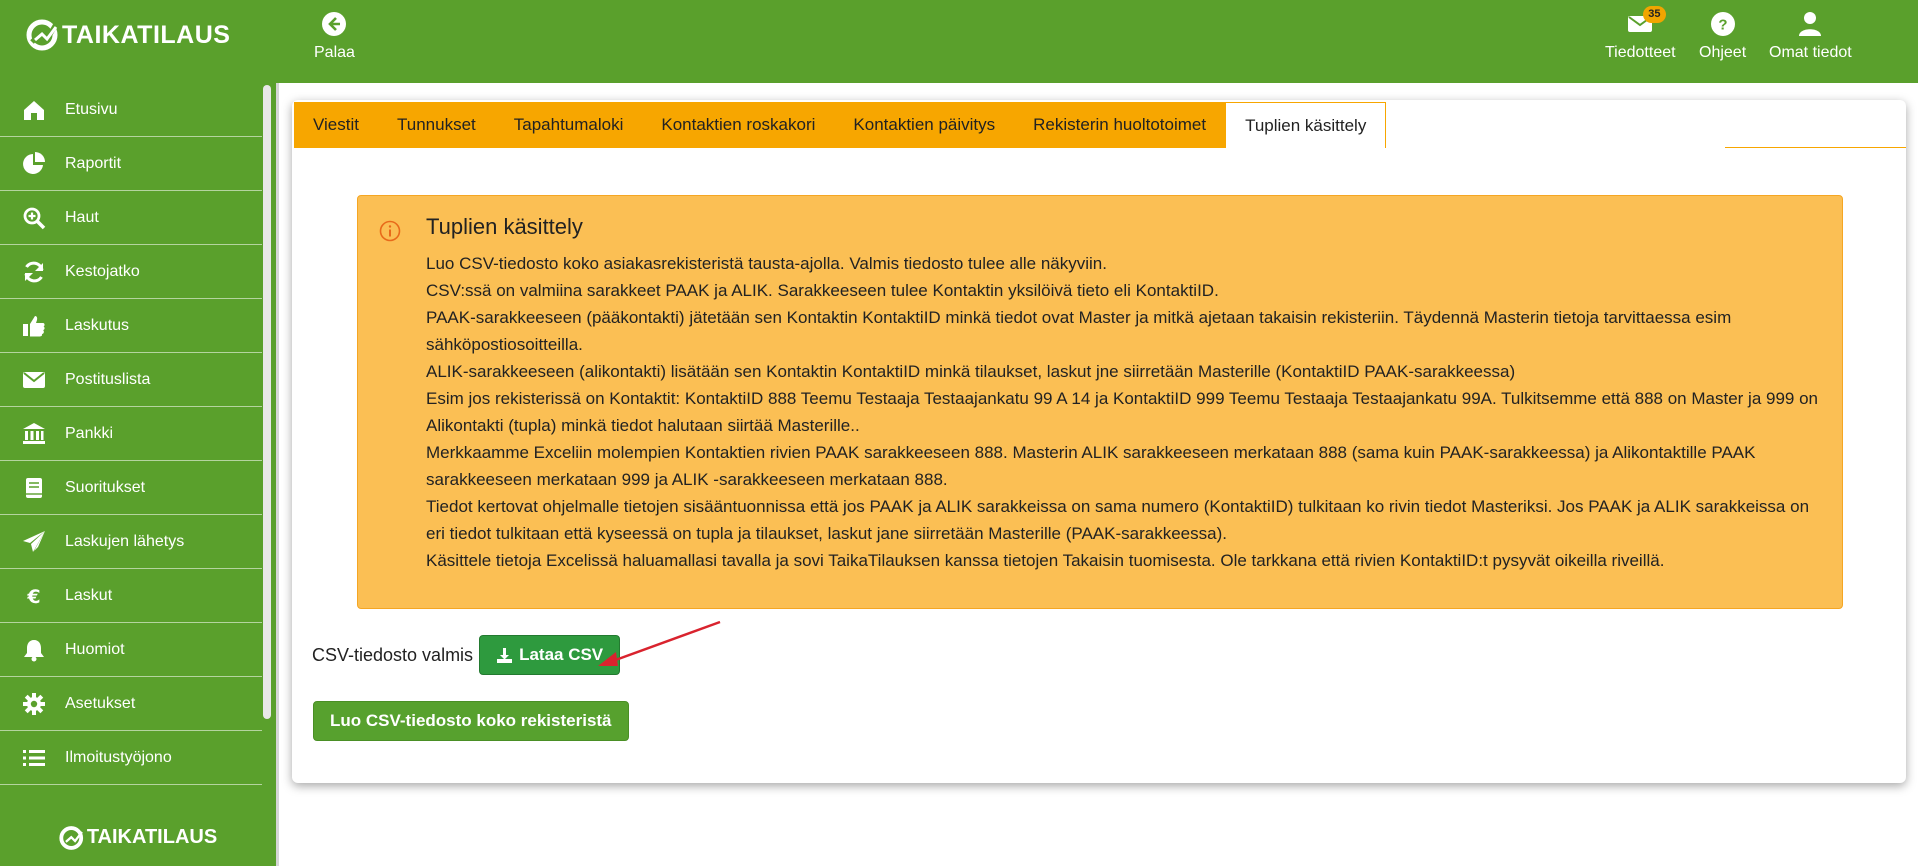 The height and width of the screenshot is (866, 1918). I want to click on create-csv-label: Luo CSV-tiedosto koko rekisteristä, so click(471, 720).